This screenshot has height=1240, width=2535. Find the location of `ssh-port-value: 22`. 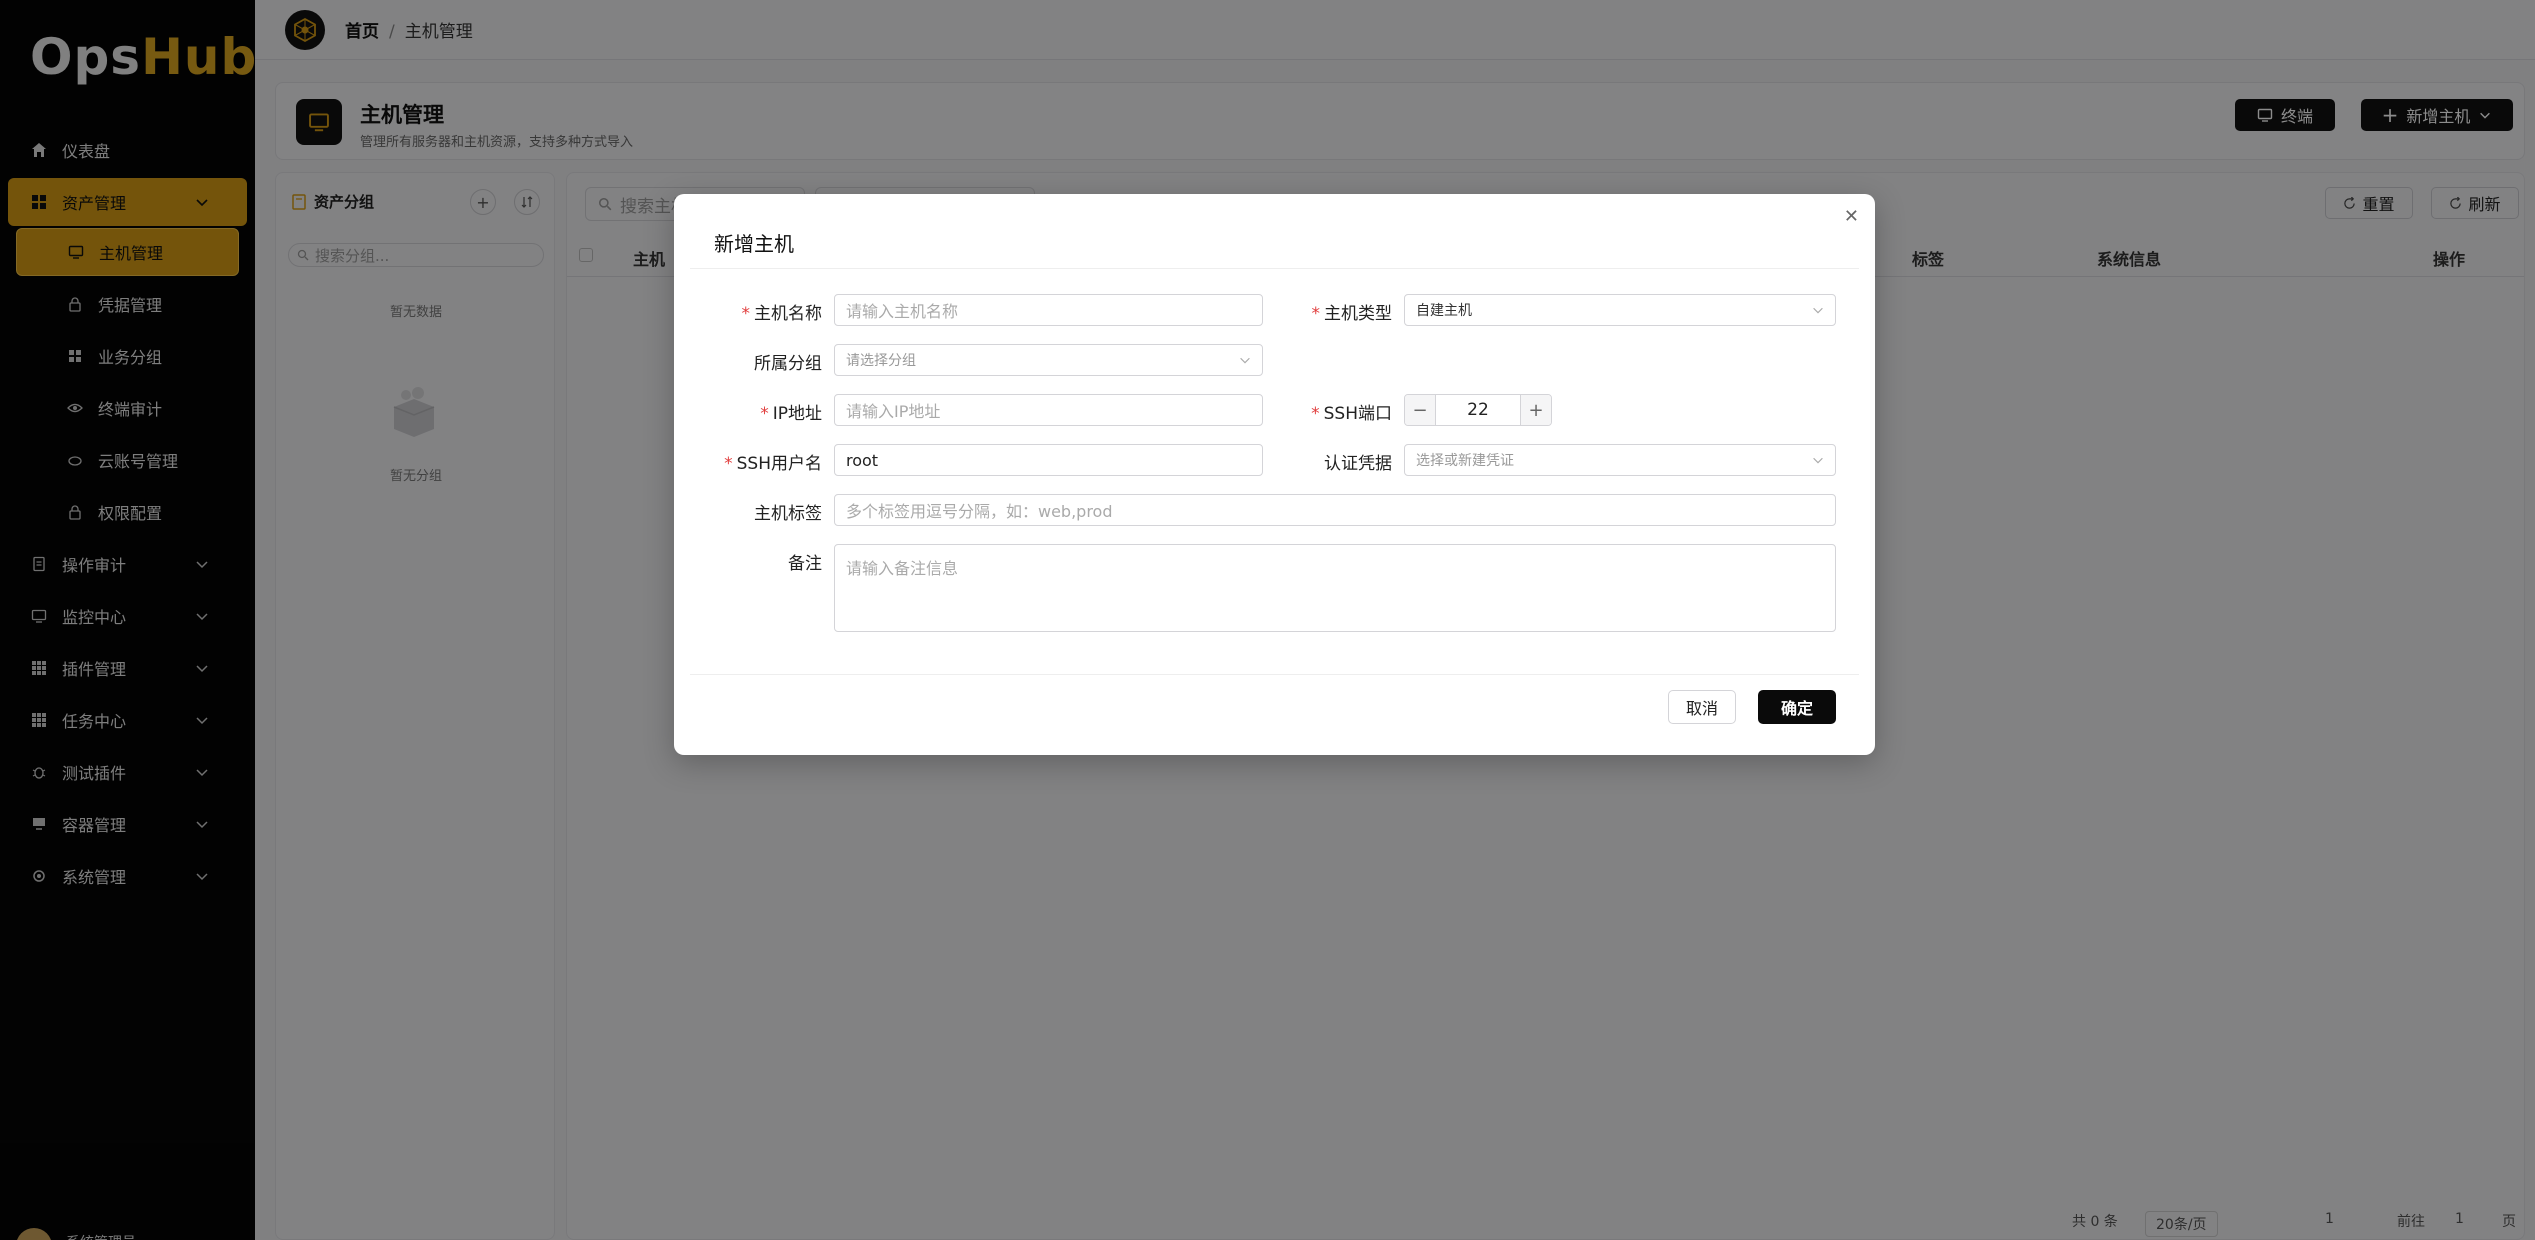

ssh-port-value: 22 is located at coordinates (1478, 410).